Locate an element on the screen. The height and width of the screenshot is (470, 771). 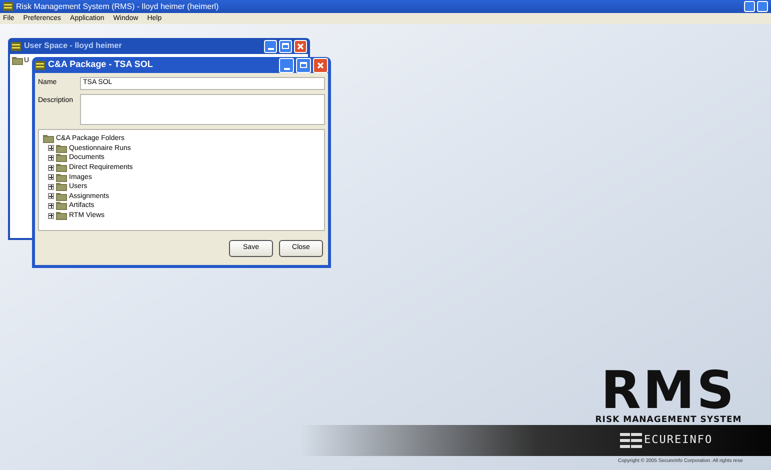
company-logo-icon is located at coordinates (631, 440).